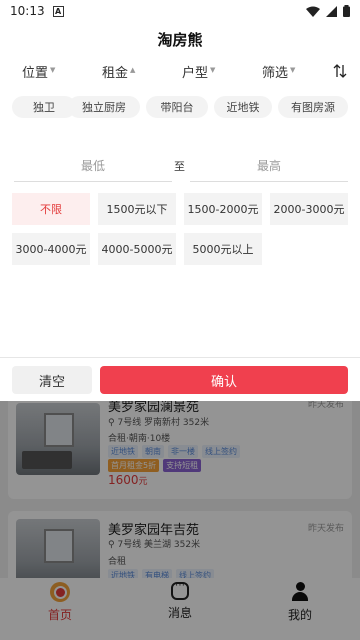 This screenshot has height=640, width=360. I want to click on filter-location: 位置 ▼, so click(38, 71).